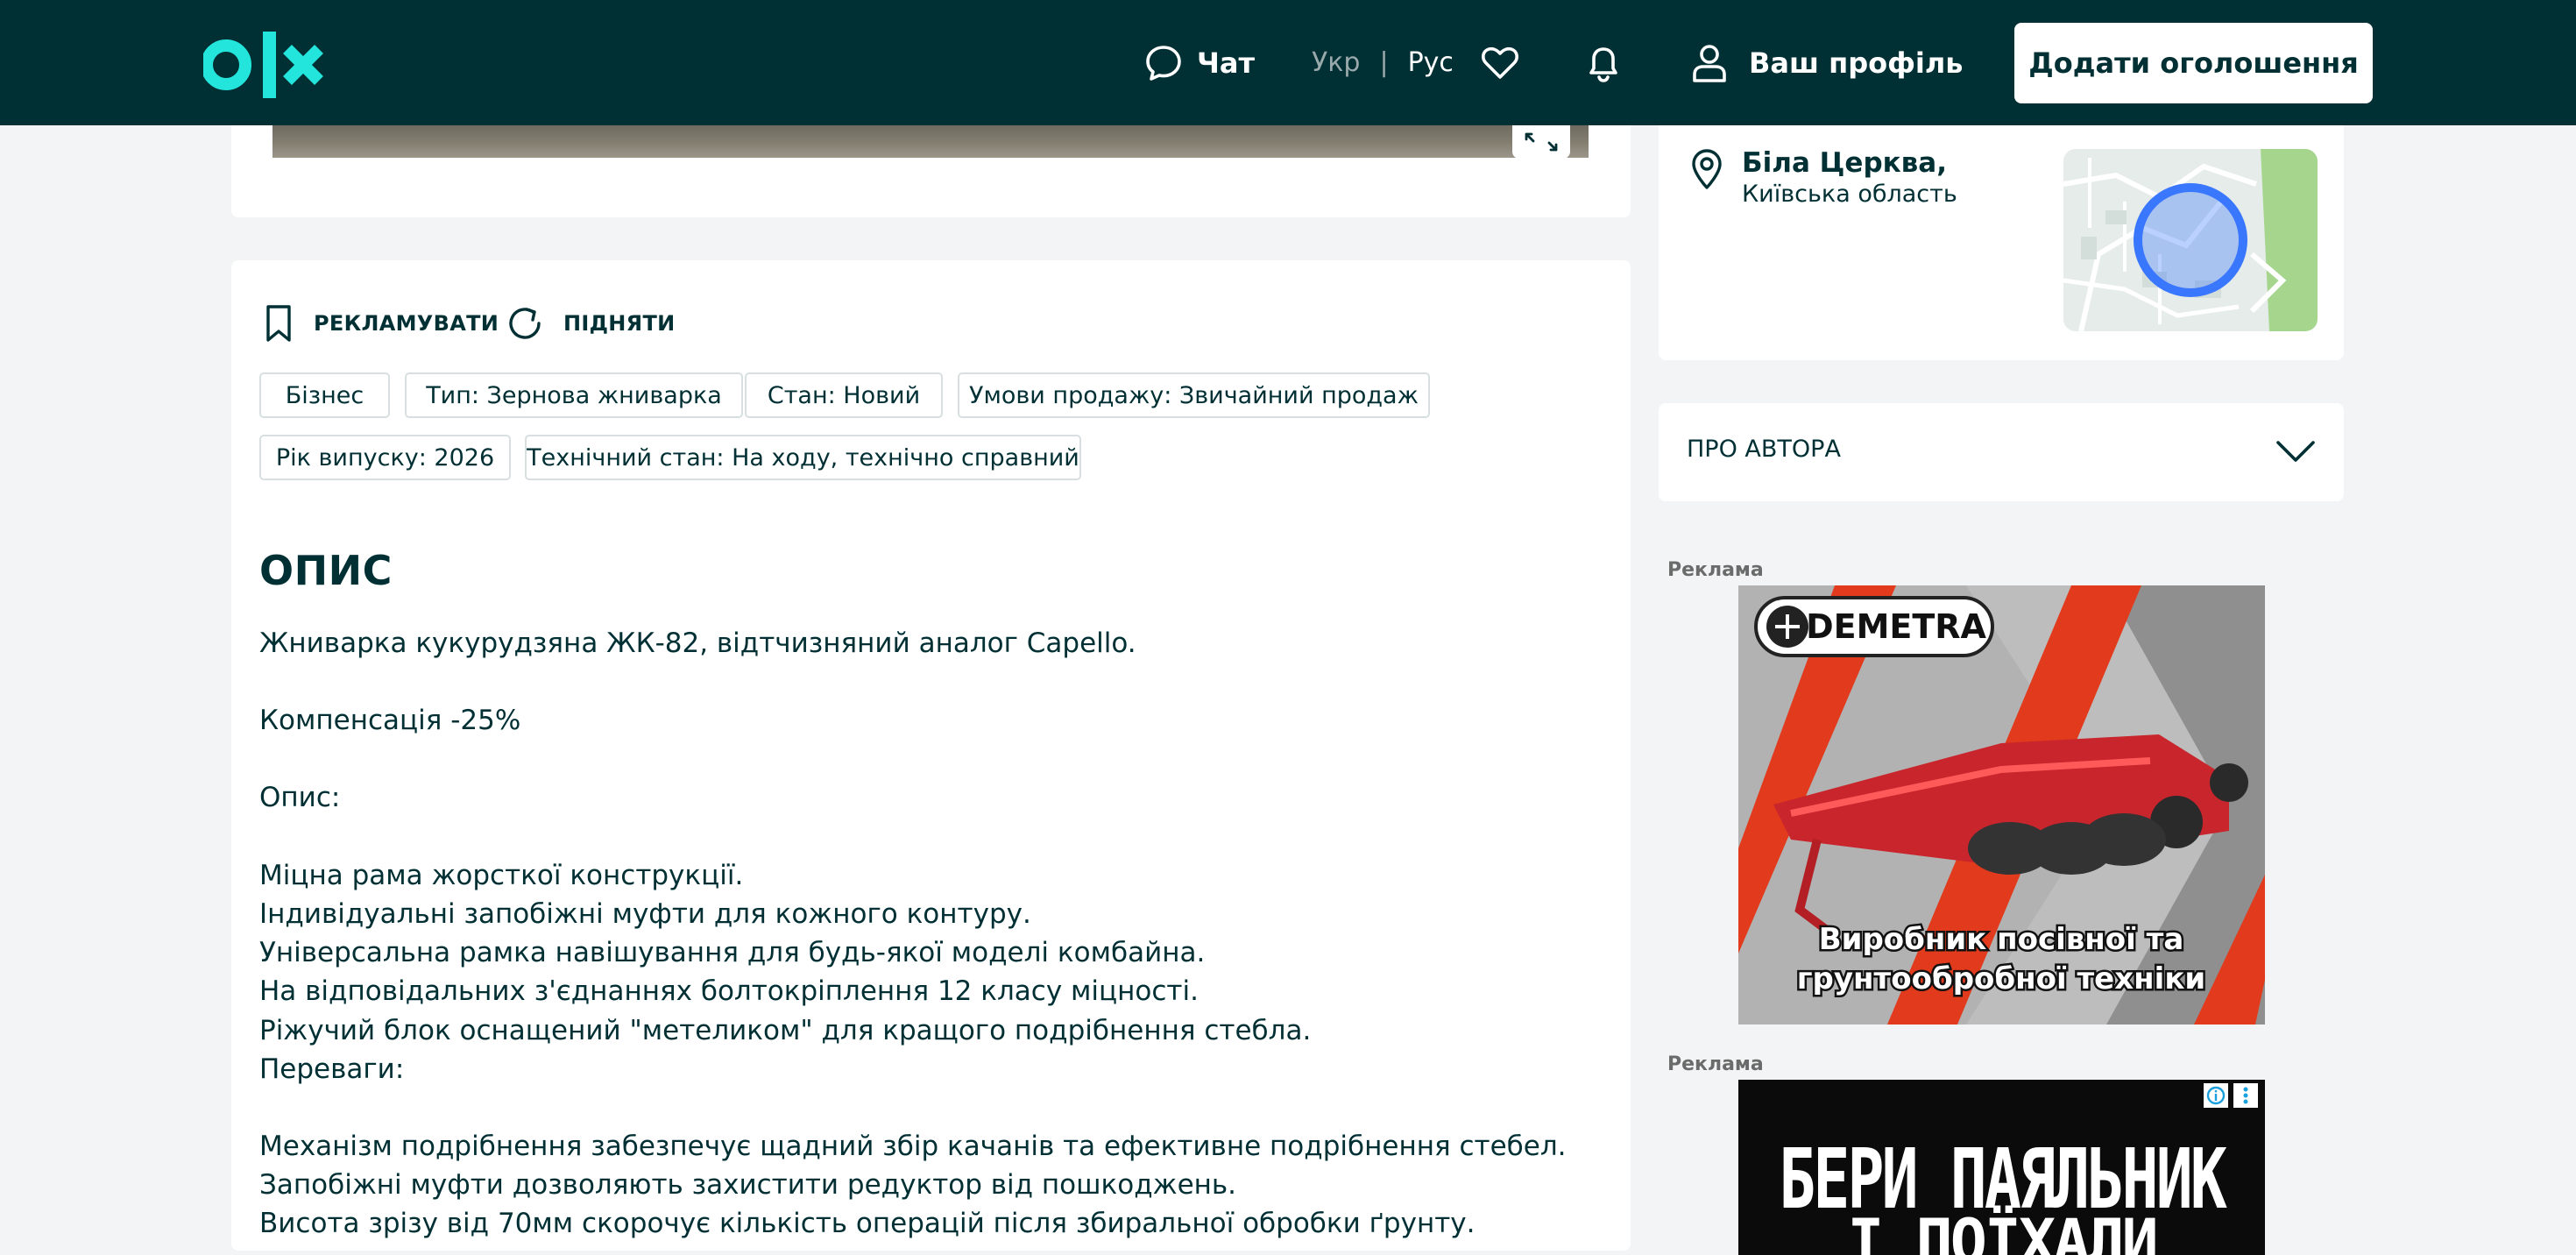  Describe the element at coordinates (326, 570) in the screenshot. I see `description-title: ОПИС` at that location.